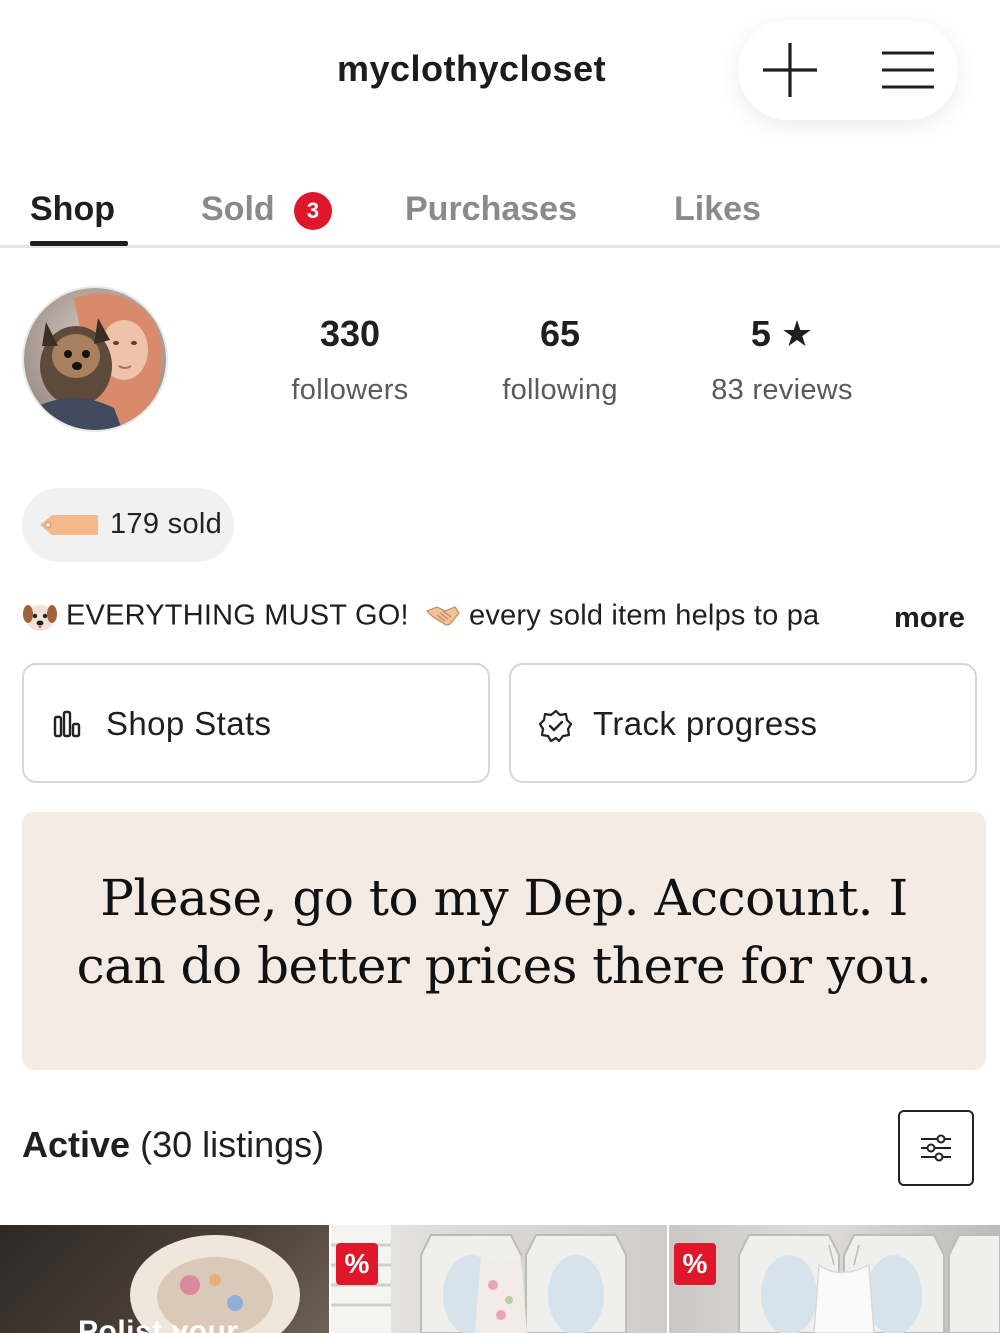  I want to click on bio-text-primary: EVERYTHING MUST GO!, so click(237, 615).